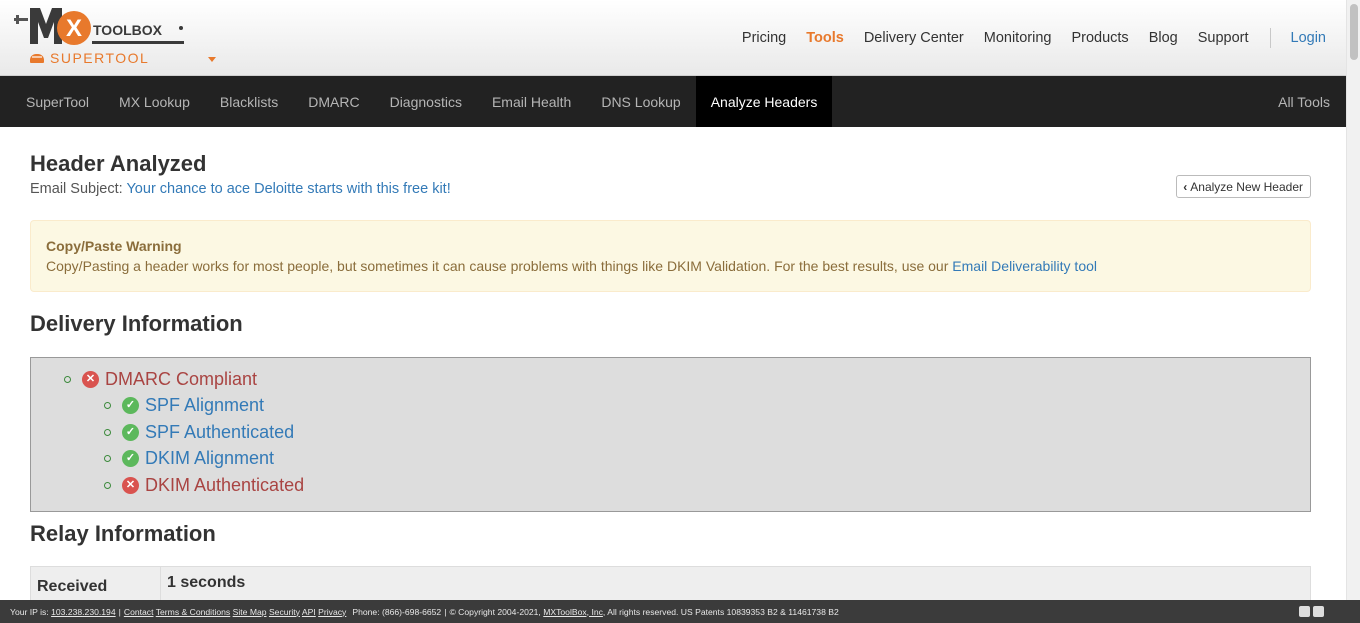  Describe the element at coordinates (74, 28) in the screenshot. I see `svg-text: X` at that location.